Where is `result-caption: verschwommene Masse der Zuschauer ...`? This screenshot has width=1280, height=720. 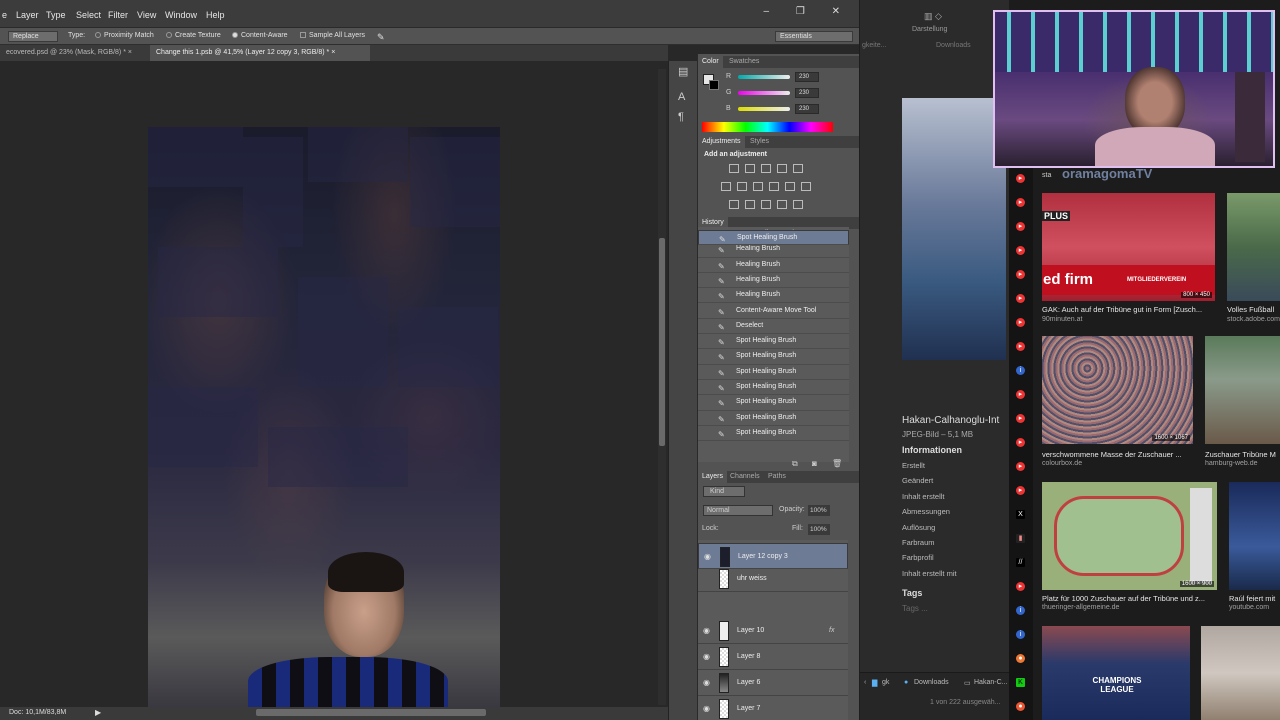 result-caption: verschwommene Masse der Zuschauer ... is located at coordinates (1122, 454).